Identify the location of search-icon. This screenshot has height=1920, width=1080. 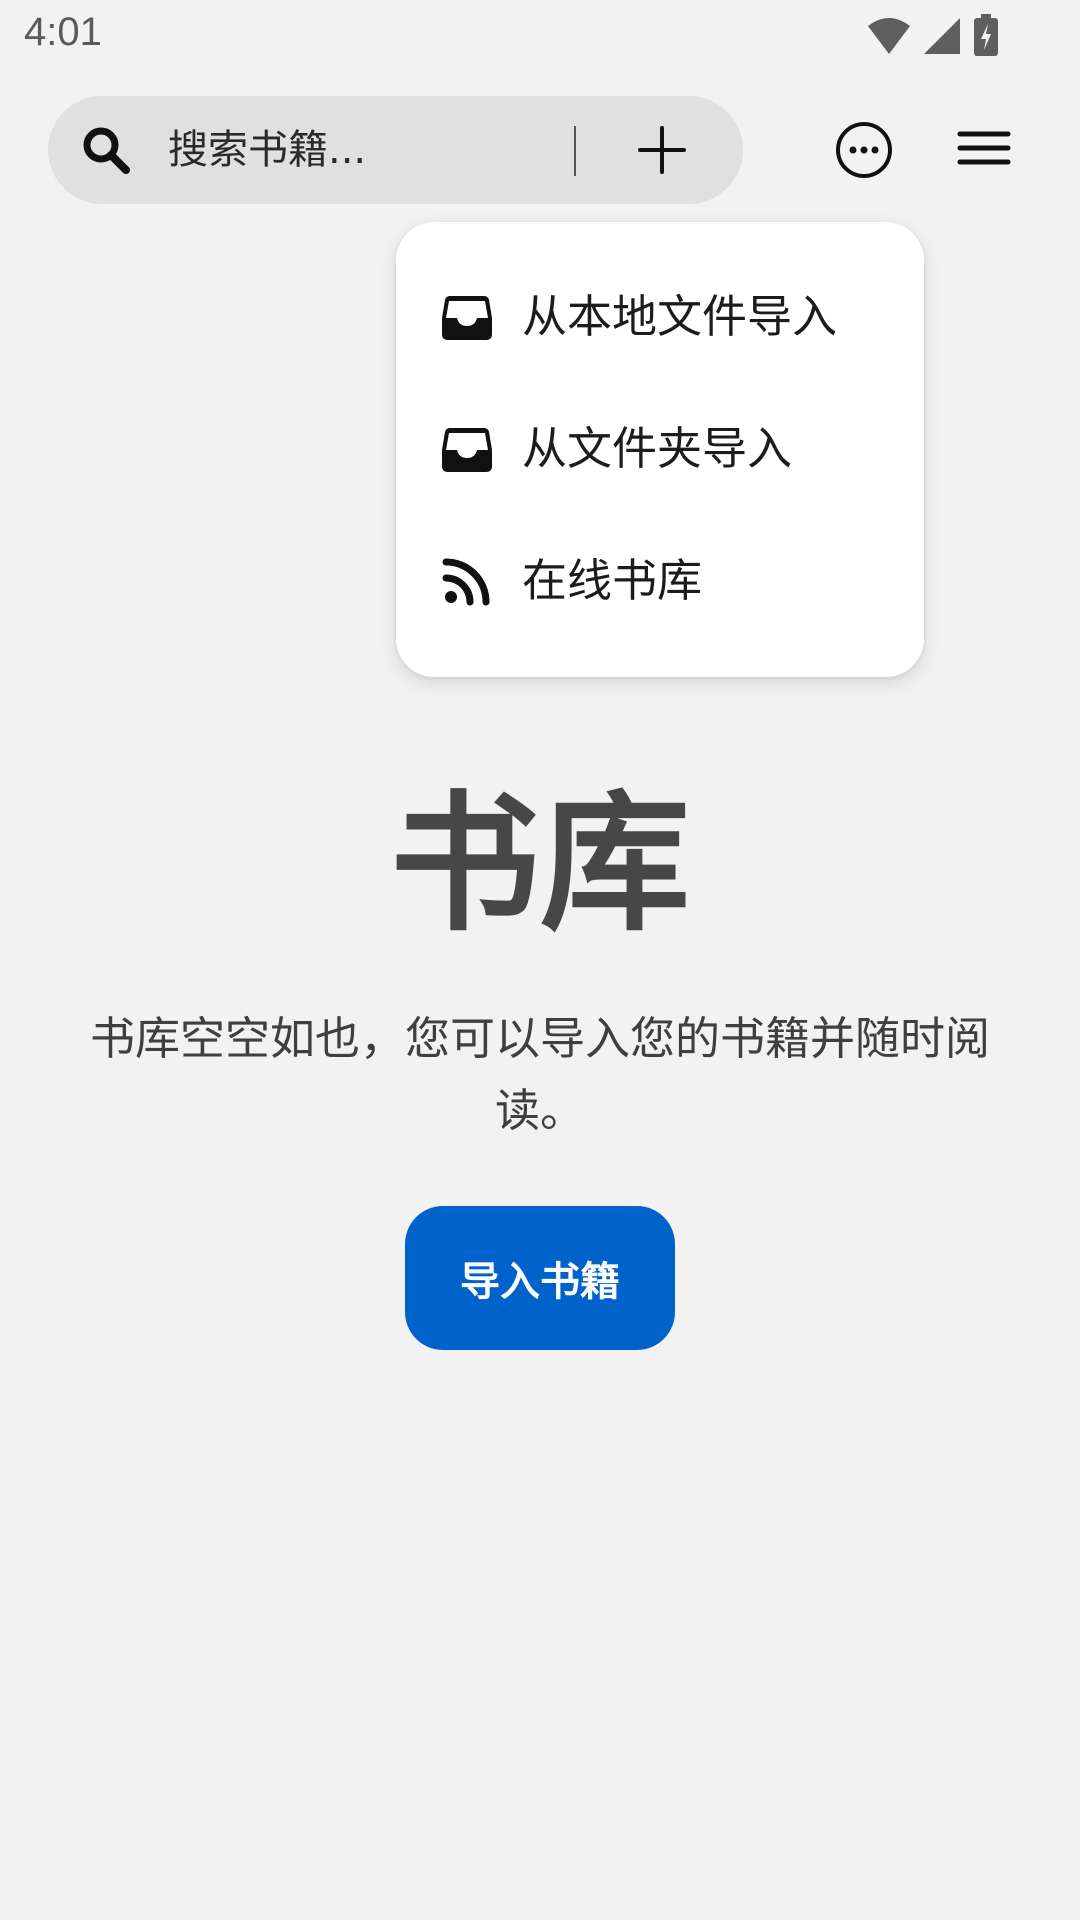
(106, 150).